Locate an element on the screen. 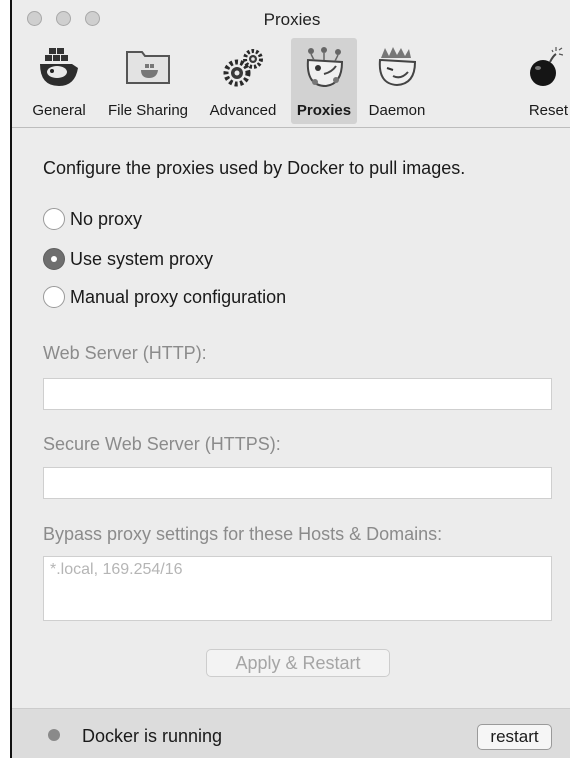 This screenshot has width=570, height=758. tab-reset: Reset is located at coordinates (543, 81).